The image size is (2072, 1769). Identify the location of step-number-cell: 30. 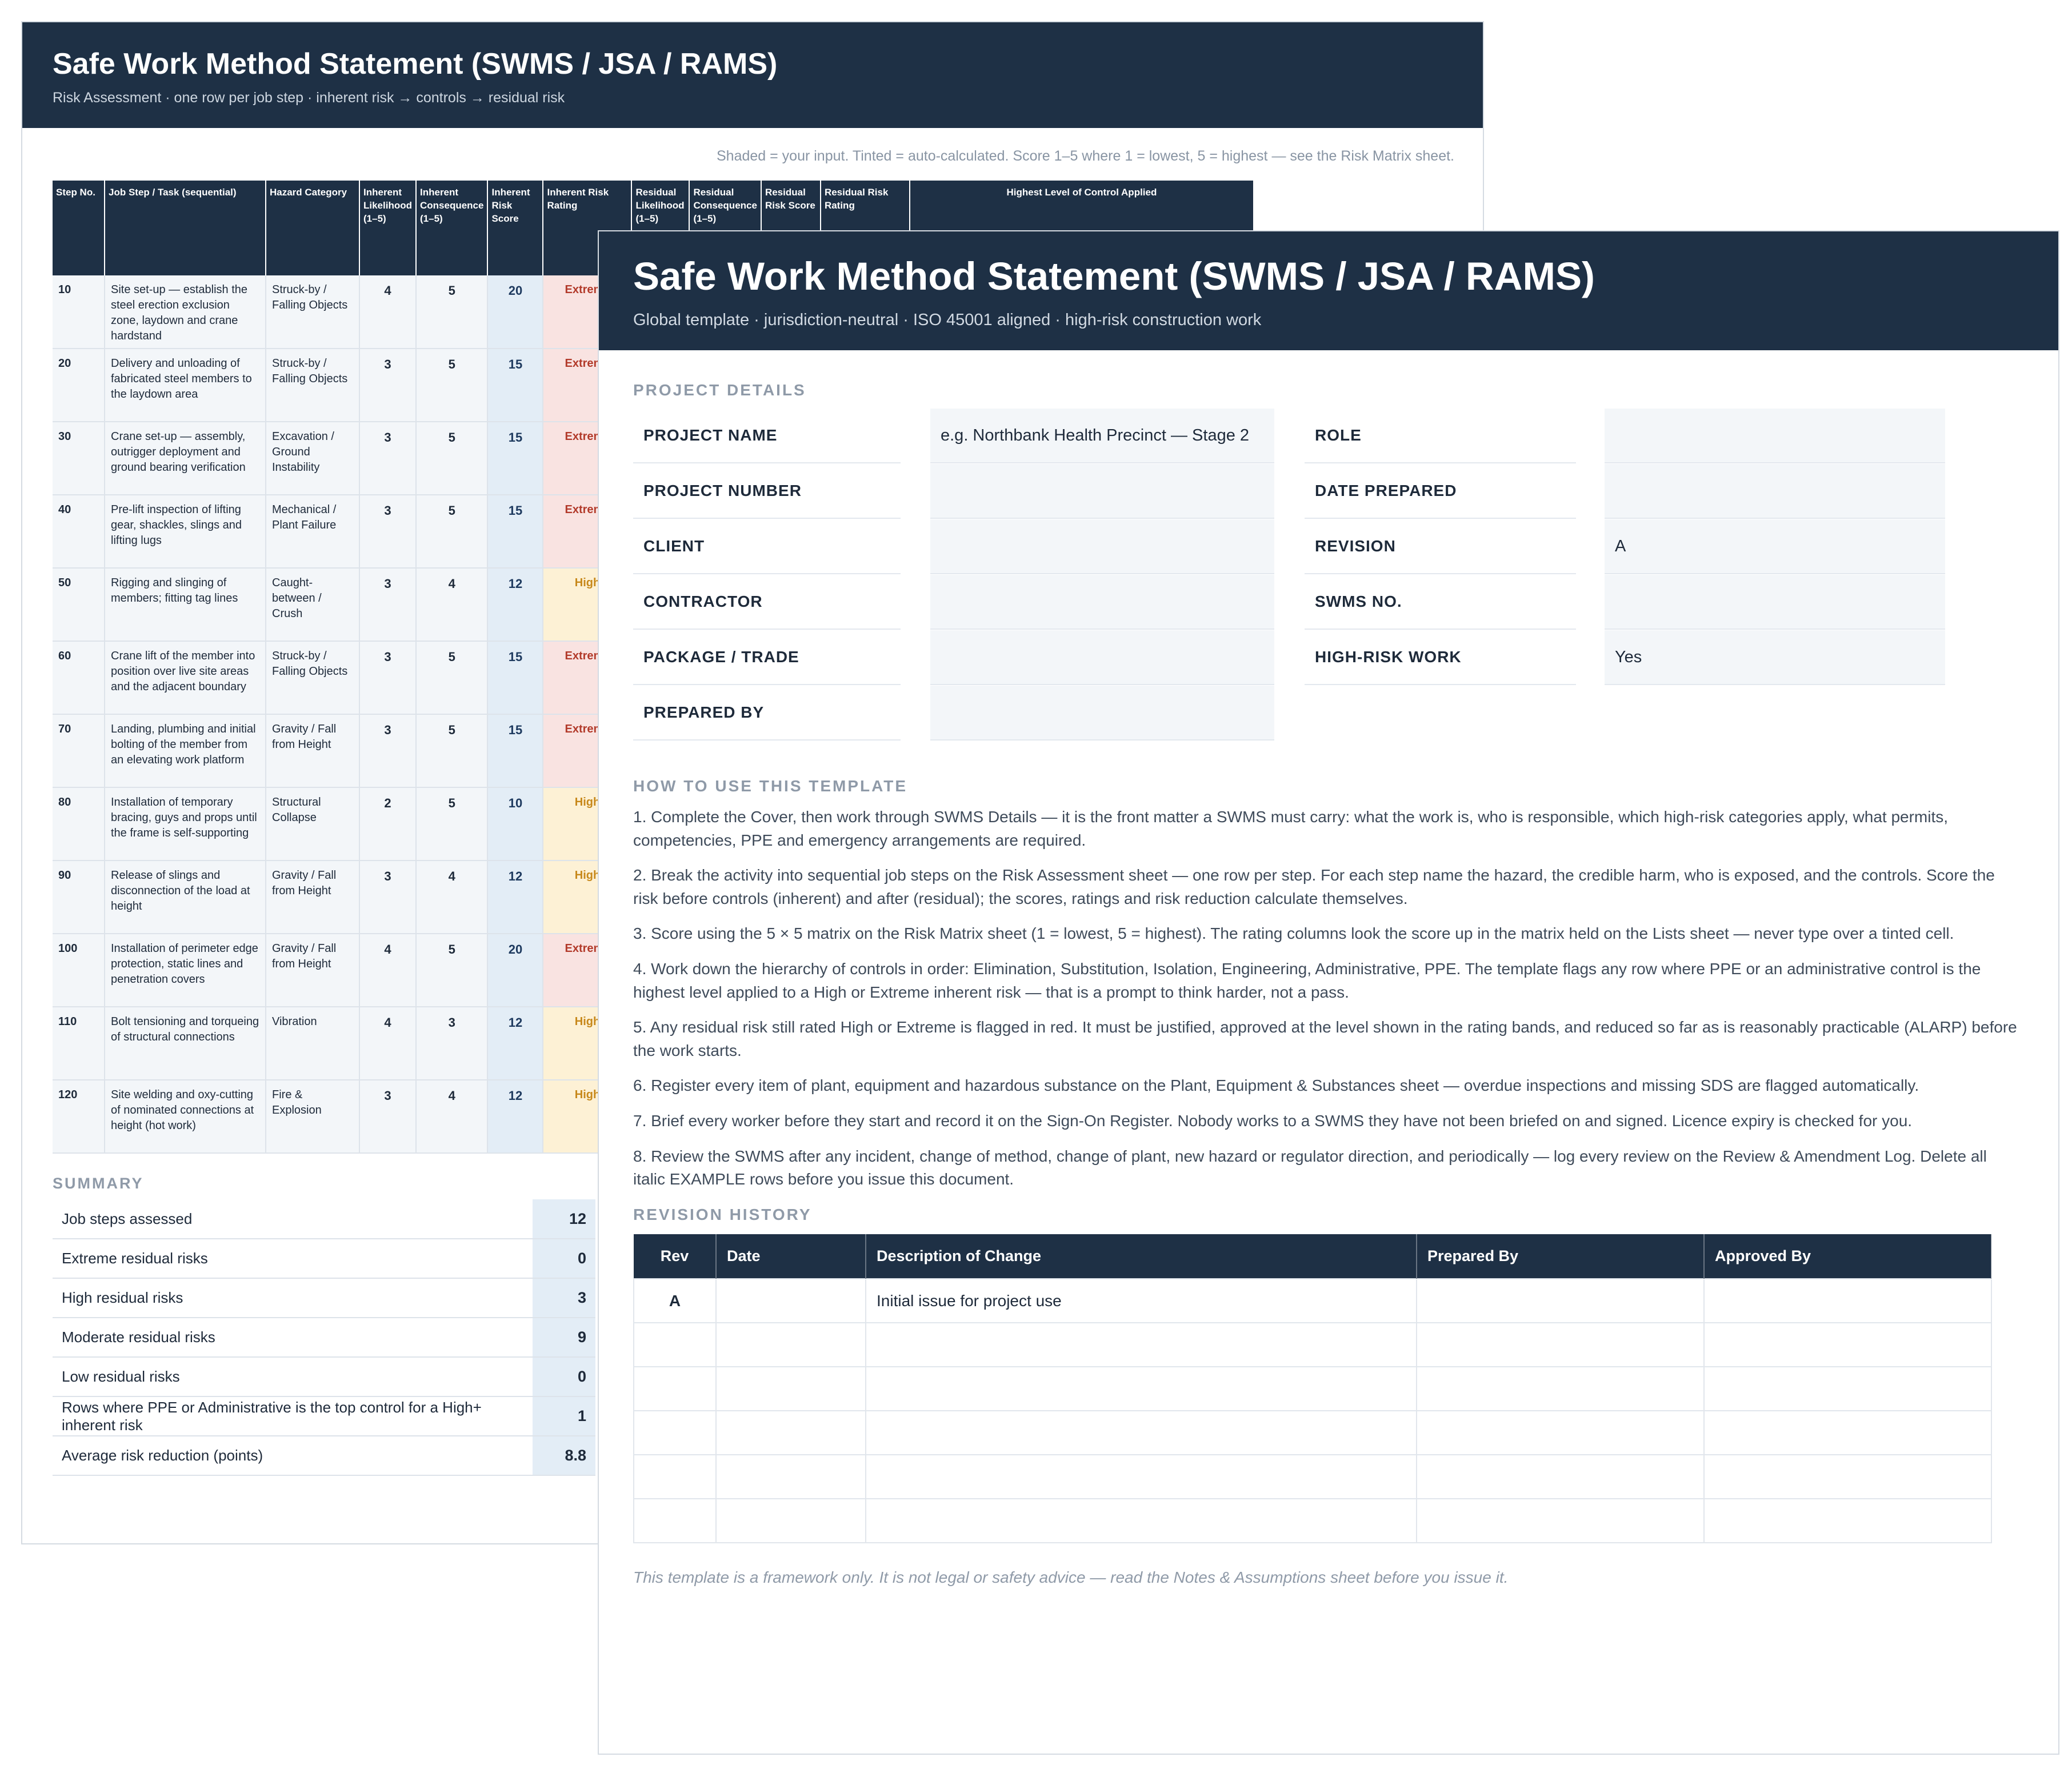
(79, 458).